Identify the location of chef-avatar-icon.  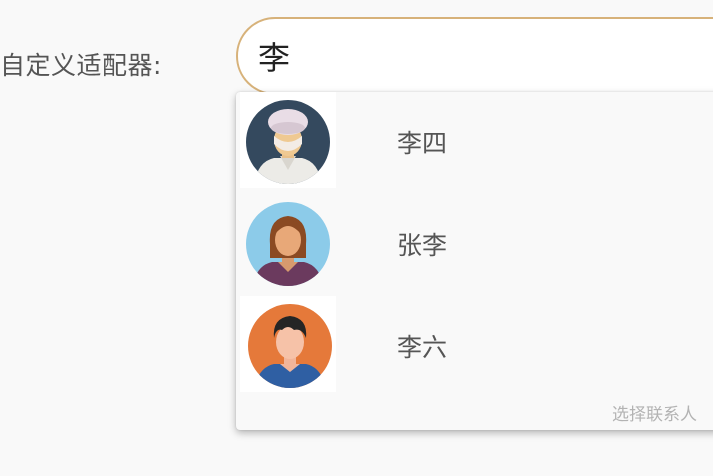
(288, 142).